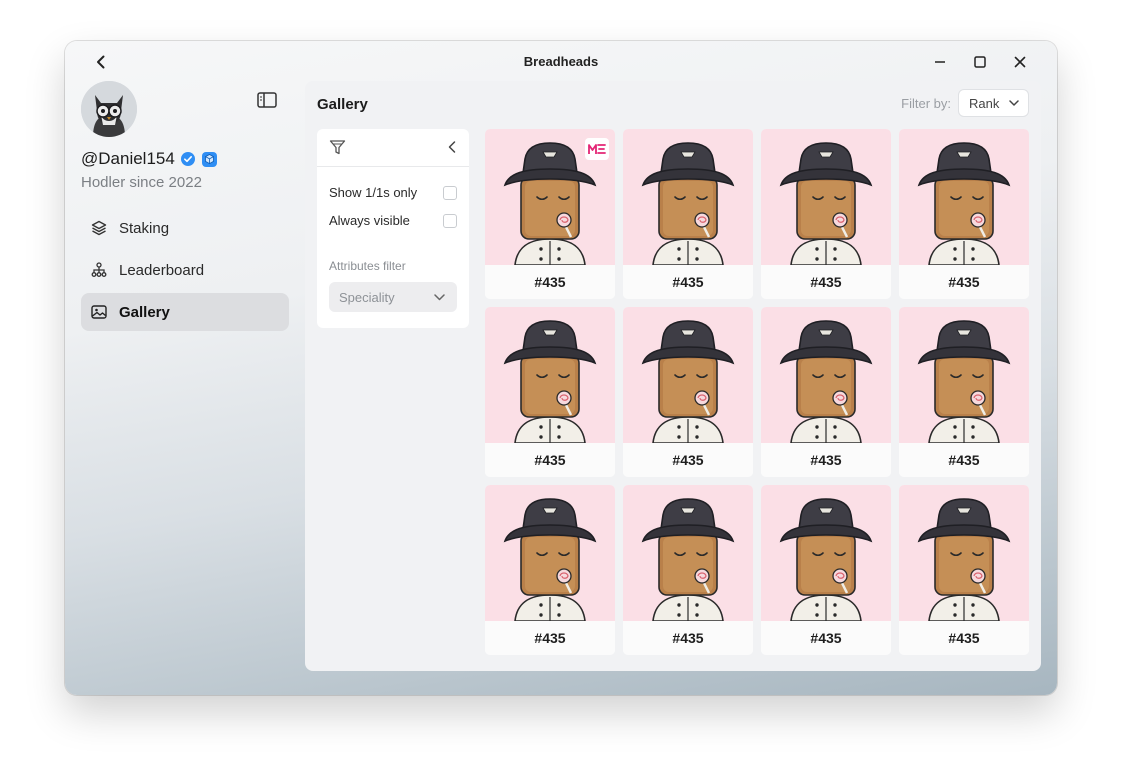  What do you see at coordinates (99, 228) in the screenshot?
I see `layers-icon` at bounding box center [99, 228].